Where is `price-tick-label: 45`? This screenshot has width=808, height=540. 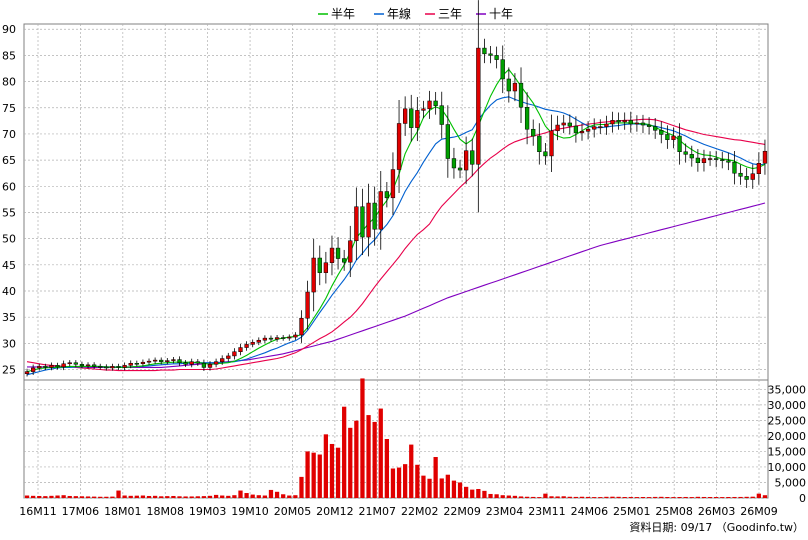
price-tick-label: 45 is located at coordinates (9, 265).